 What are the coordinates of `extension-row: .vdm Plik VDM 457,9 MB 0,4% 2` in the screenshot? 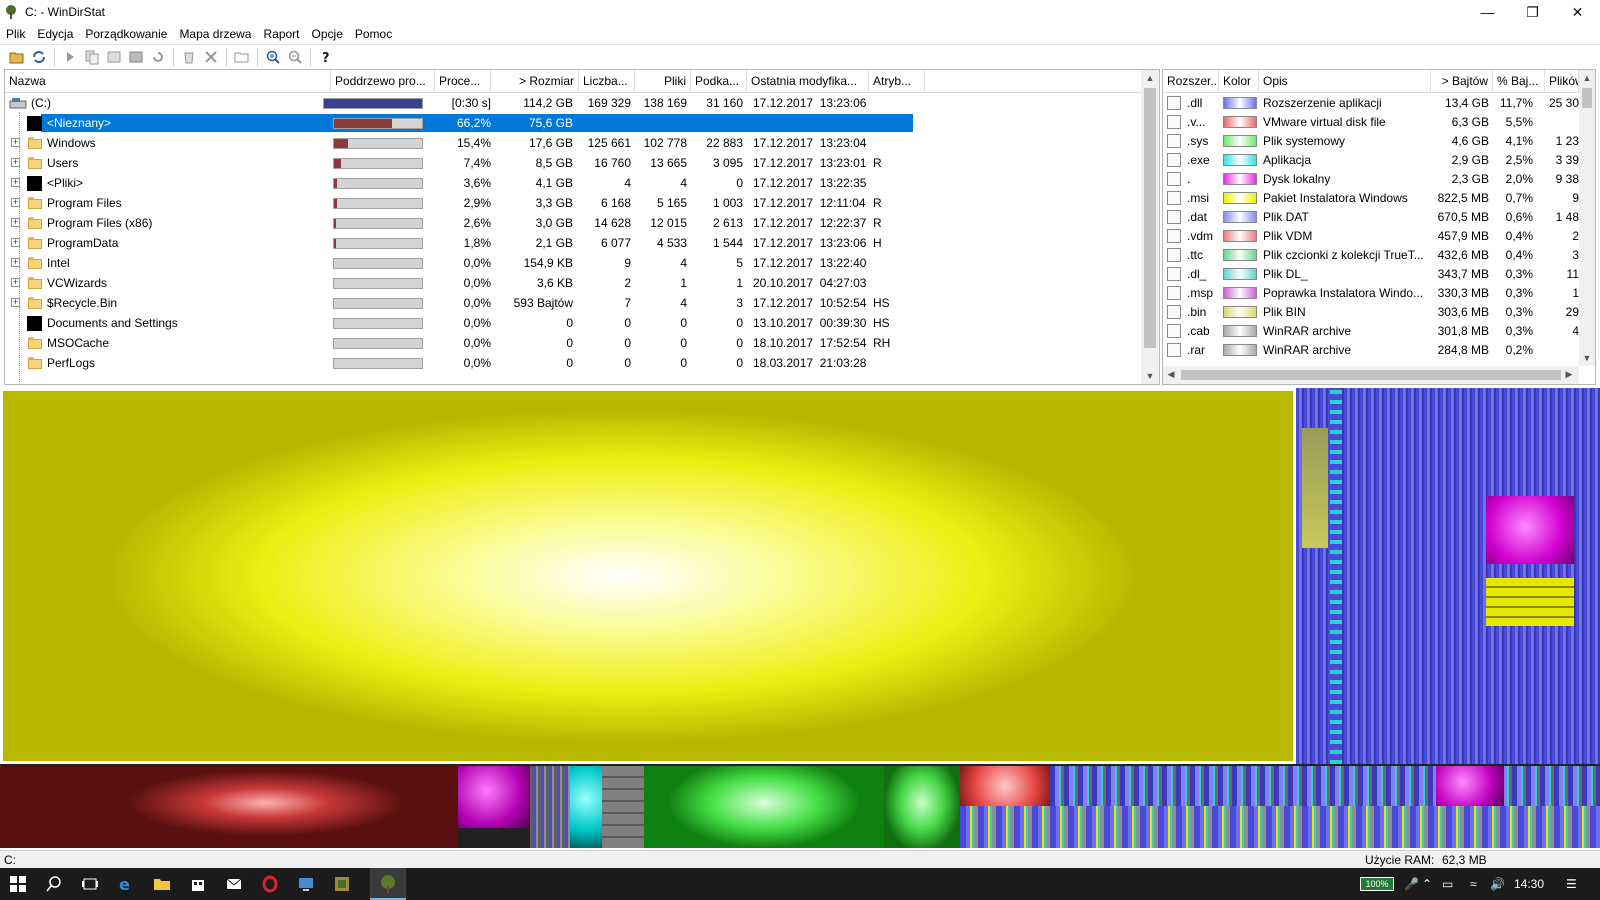 It's located at (1371, 235).